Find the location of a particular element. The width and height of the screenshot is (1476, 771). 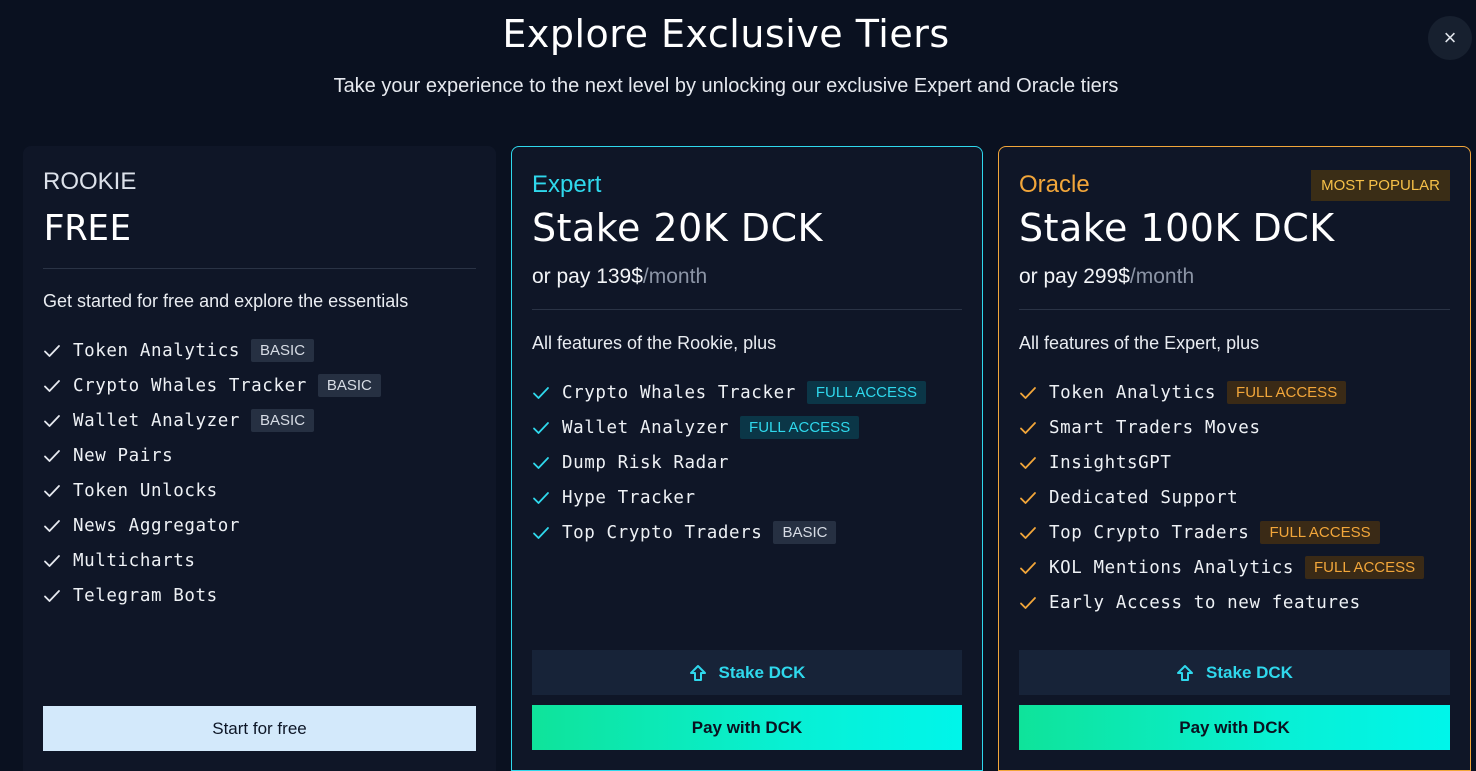

feature-item: InsightsGPT is located at coordinates (1221, 462).